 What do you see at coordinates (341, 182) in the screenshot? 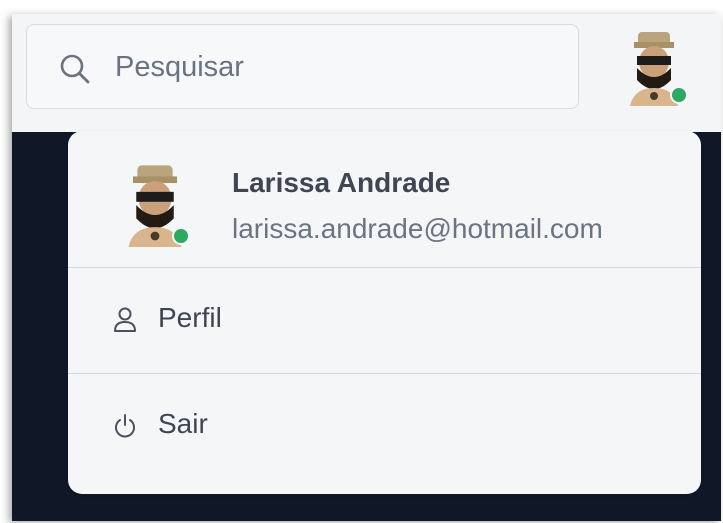
I see `user-name: Larissa Andrade` at bounding box center [341, 182].